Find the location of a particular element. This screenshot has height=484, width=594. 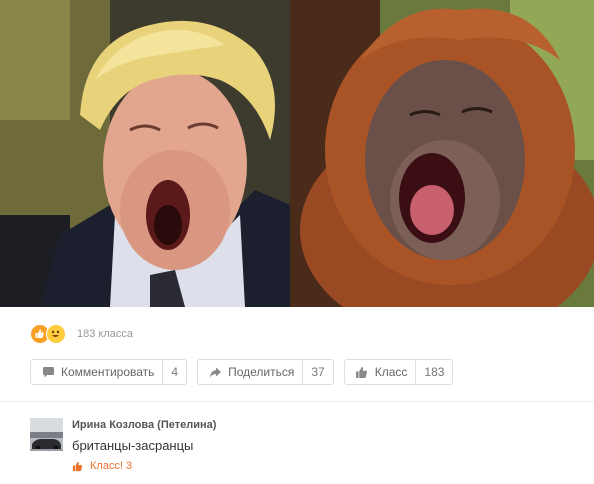

comment-button-label: Комментировать is located at coordinates (108, 372).